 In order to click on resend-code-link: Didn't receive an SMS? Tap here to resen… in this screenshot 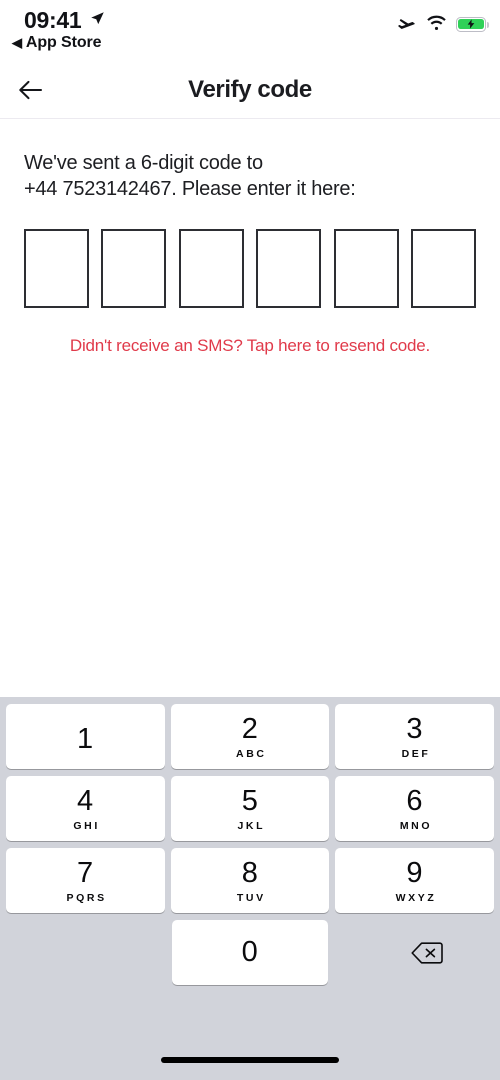, I will do `click(250, 346)`.